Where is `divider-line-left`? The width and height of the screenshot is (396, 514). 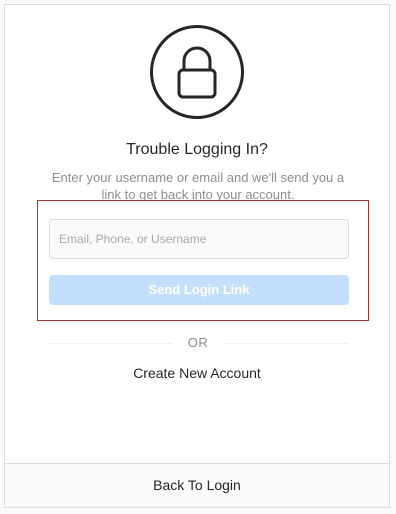
divider-line-left is located at coordinates (110, 343).